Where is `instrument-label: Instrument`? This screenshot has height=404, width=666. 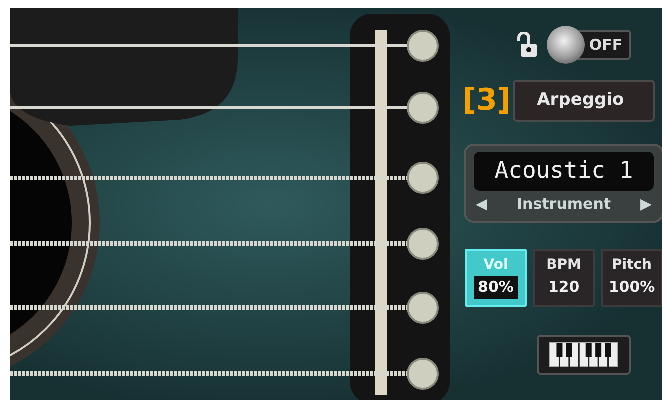 instrument-label: Instrument is located at coordinates (564, 204).